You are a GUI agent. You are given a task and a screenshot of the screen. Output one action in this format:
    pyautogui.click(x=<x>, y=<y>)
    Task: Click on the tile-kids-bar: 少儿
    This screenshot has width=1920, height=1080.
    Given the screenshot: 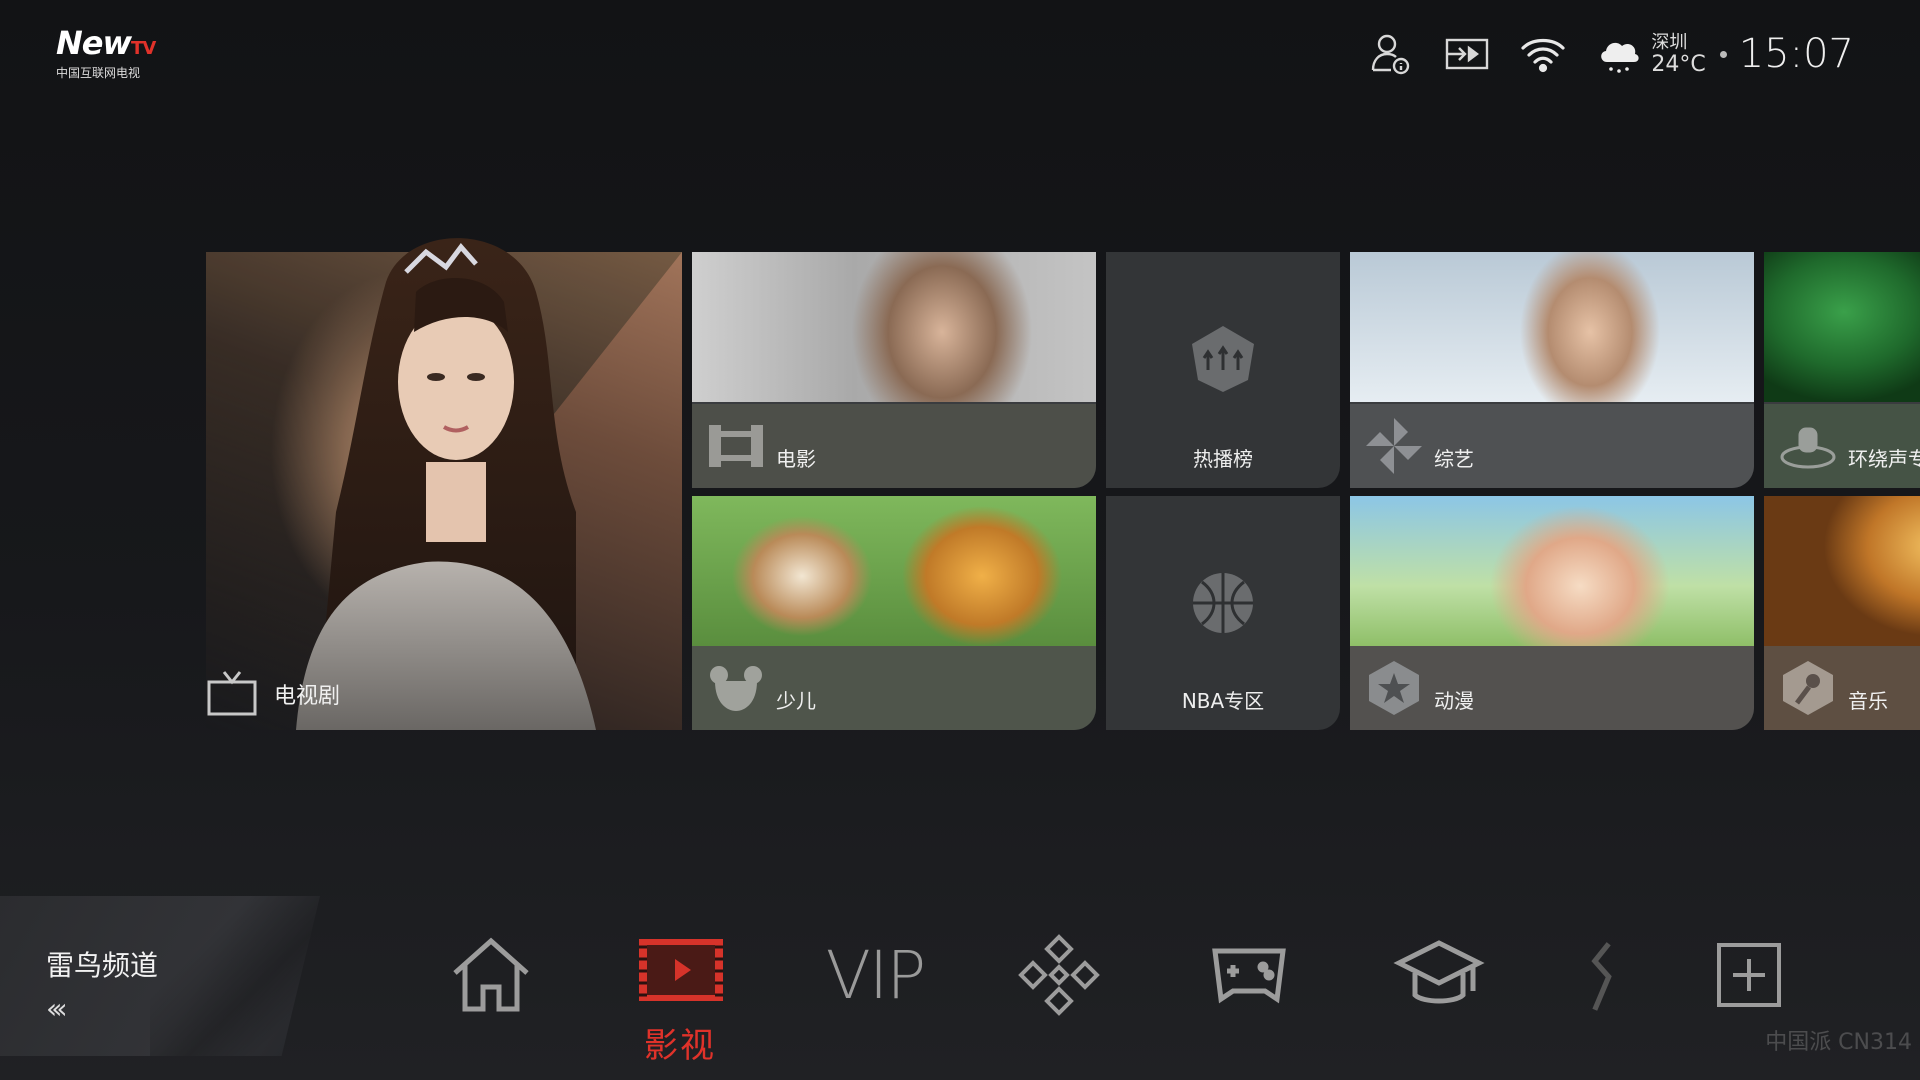 What is the action you would take?
    pyautogui.click(x=894, y=688)
    